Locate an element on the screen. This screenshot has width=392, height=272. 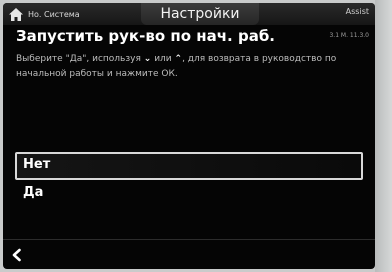
option-label: Да is located at coordinates (33, 192).